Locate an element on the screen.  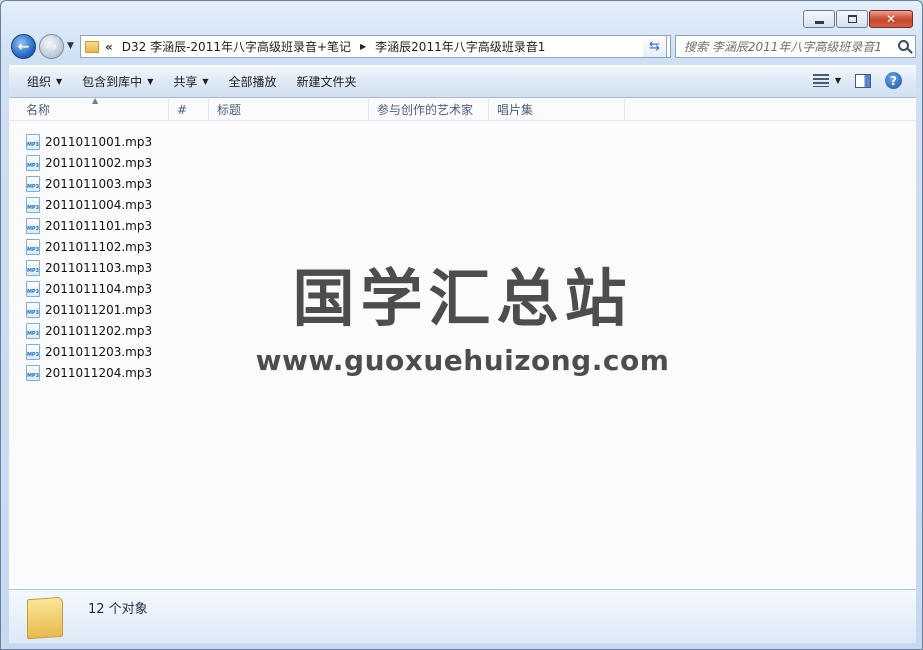
column-headers: ▲ 名称 # 标题 参与创作的艺术家 唱片集 is located at coordinates (462, 108).